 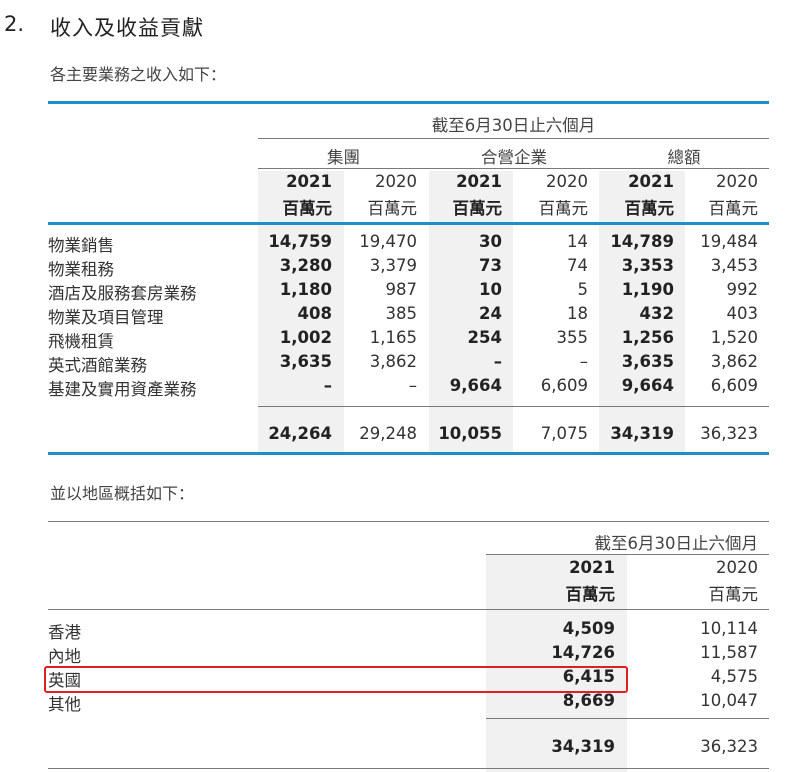 What do you see at coordinates (513, 138) in the screenshot?
I see `table1-period-rule` at bounding box center [513, 138].